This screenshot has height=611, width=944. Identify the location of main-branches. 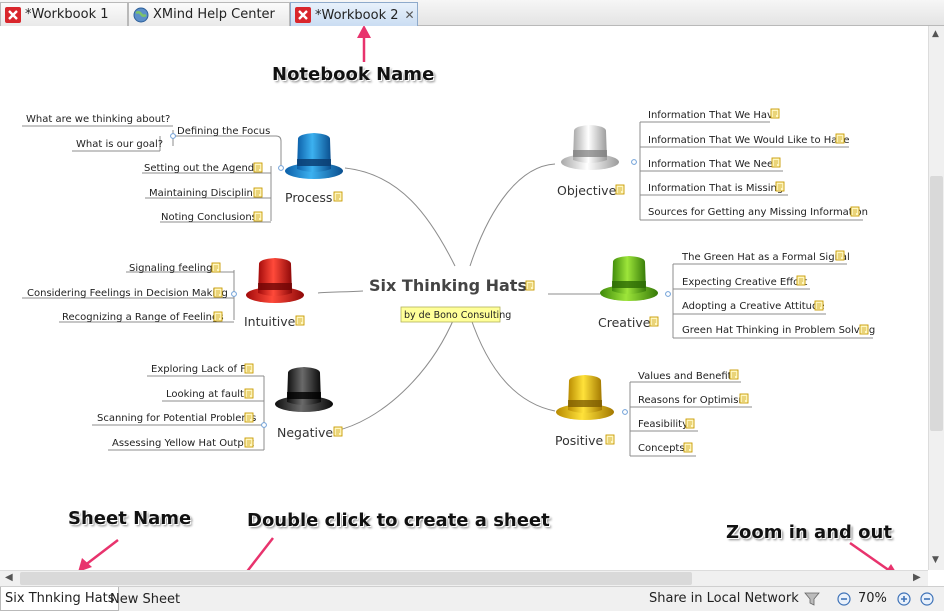
(458, 297).